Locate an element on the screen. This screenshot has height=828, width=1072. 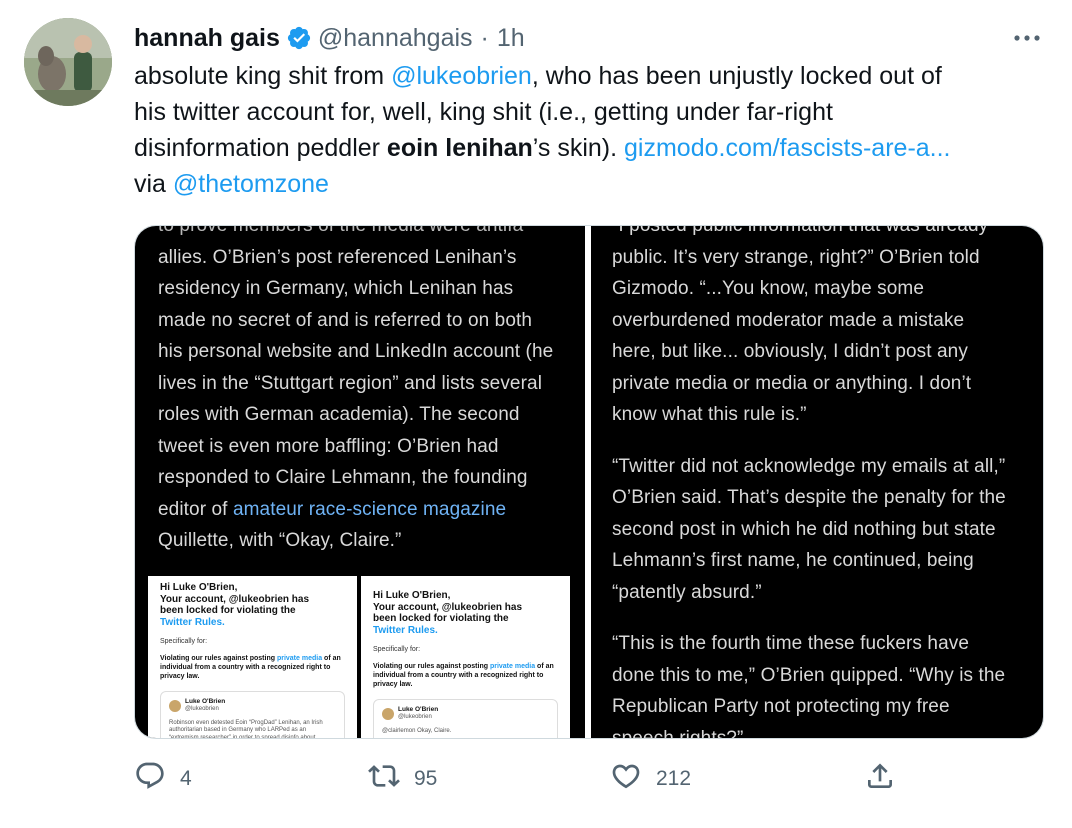
text-segment: , who has been unjustly locked out of is located at coordinates (736, 76).